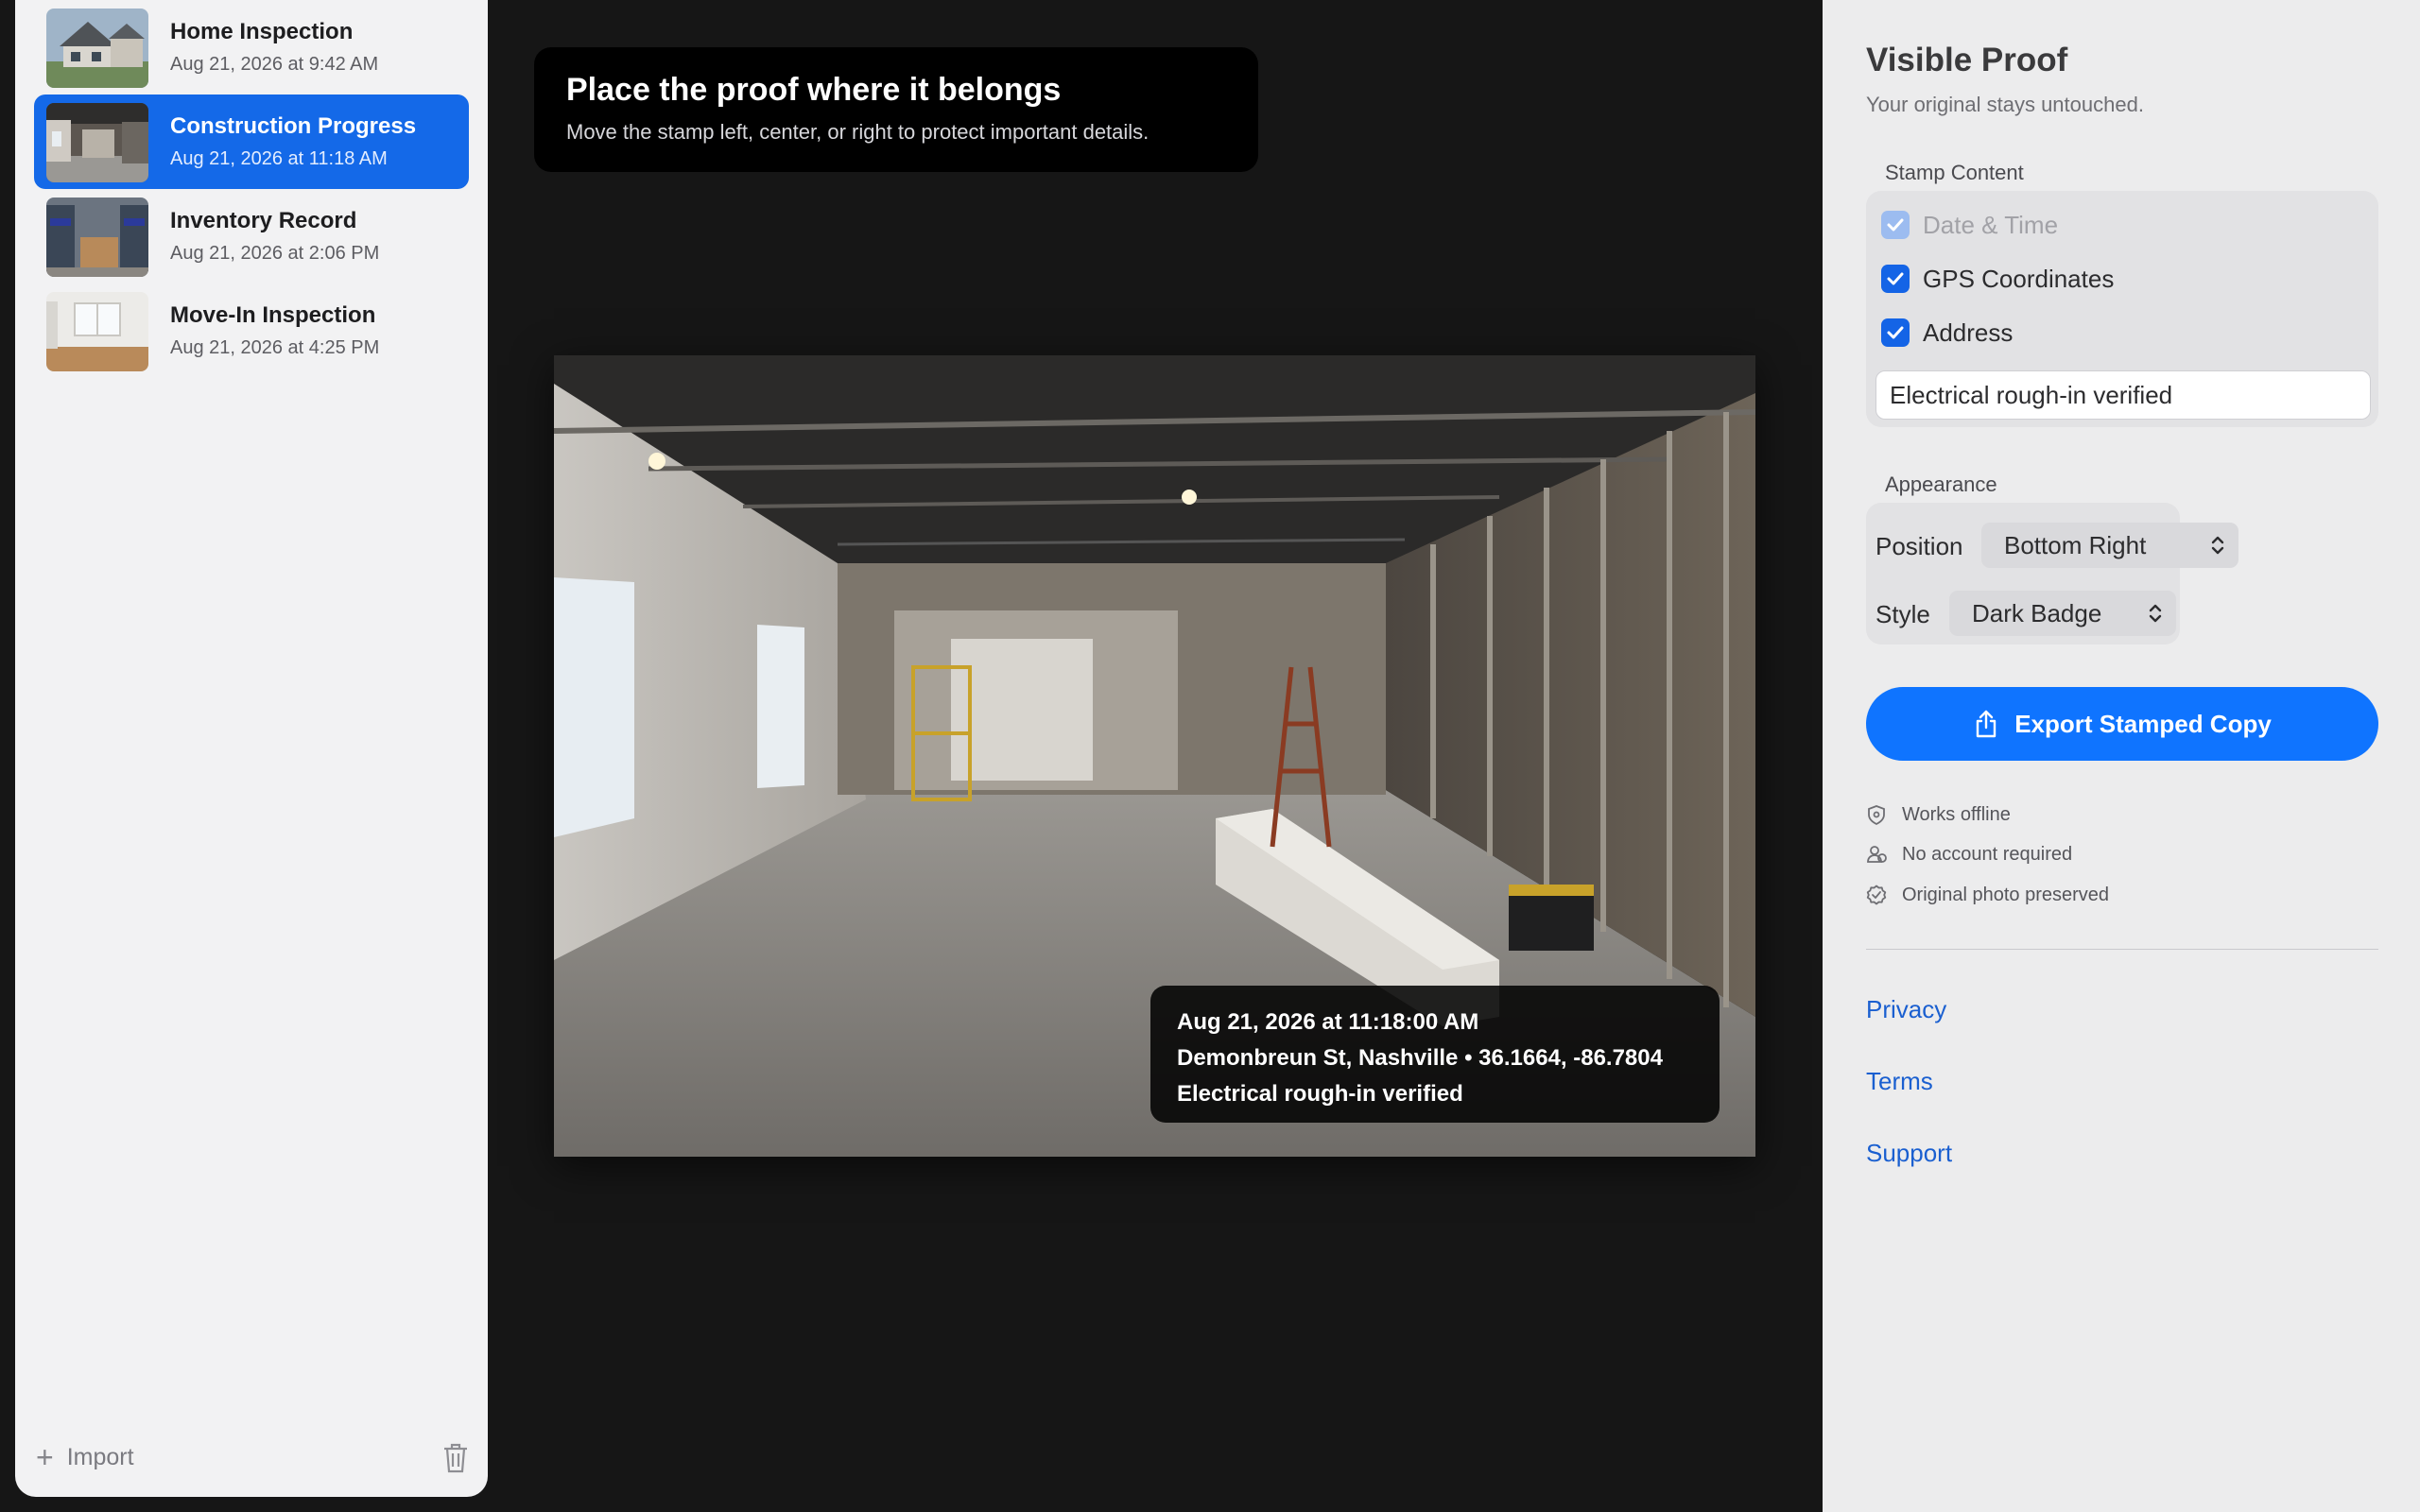 The width and height of the screenshot is (2420, 1512). I want to click on section-label-stamp-content: Stamp Content, so click(1954, 172).